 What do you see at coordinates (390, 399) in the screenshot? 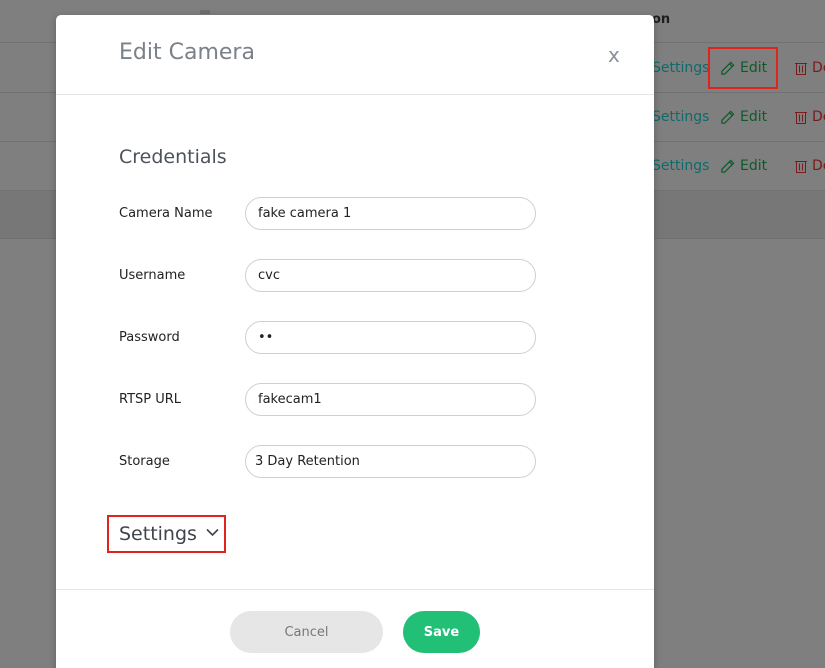
I see `rtsp-url-field` at bounding box center [390, 399].